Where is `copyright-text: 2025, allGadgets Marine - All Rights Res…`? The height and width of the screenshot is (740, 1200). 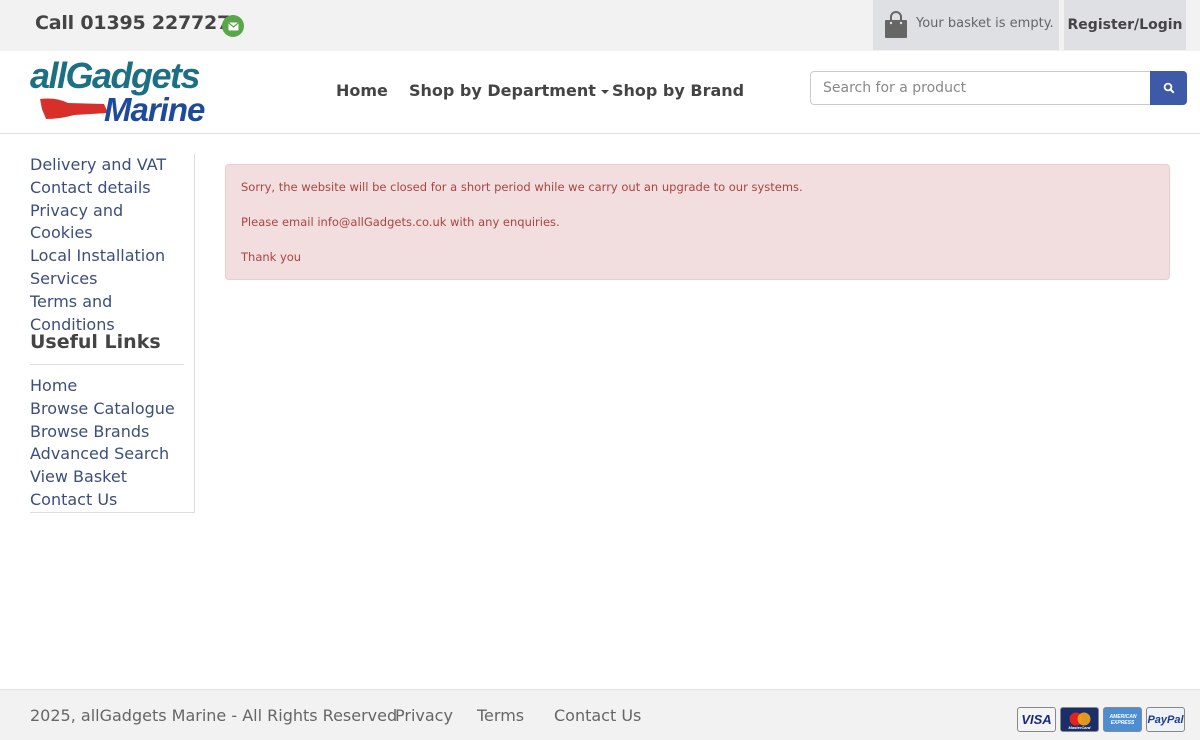
copyright-text: 2025, allGadgets Marine - All Rights Res… is located at coordinates (214, 715).